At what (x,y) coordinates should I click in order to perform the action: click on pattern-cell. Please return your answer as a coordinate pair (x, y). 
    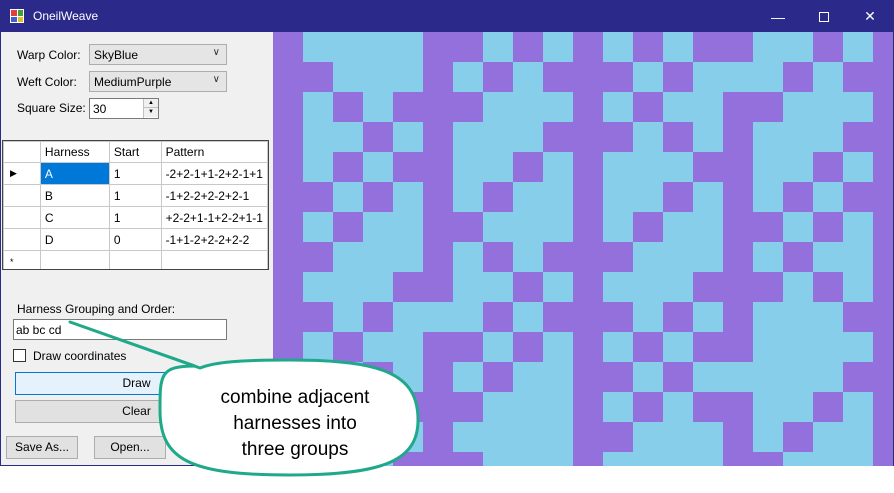
    Looking at the image, I should click on (214, 259).